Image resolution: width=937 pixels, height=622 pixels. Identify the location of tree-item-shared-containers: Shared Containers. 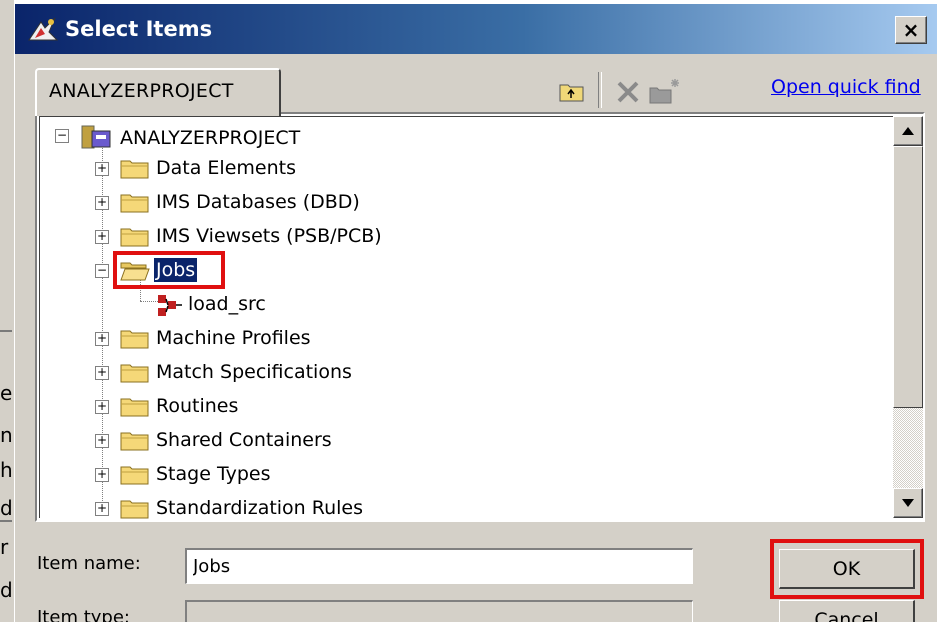
(244, 440).